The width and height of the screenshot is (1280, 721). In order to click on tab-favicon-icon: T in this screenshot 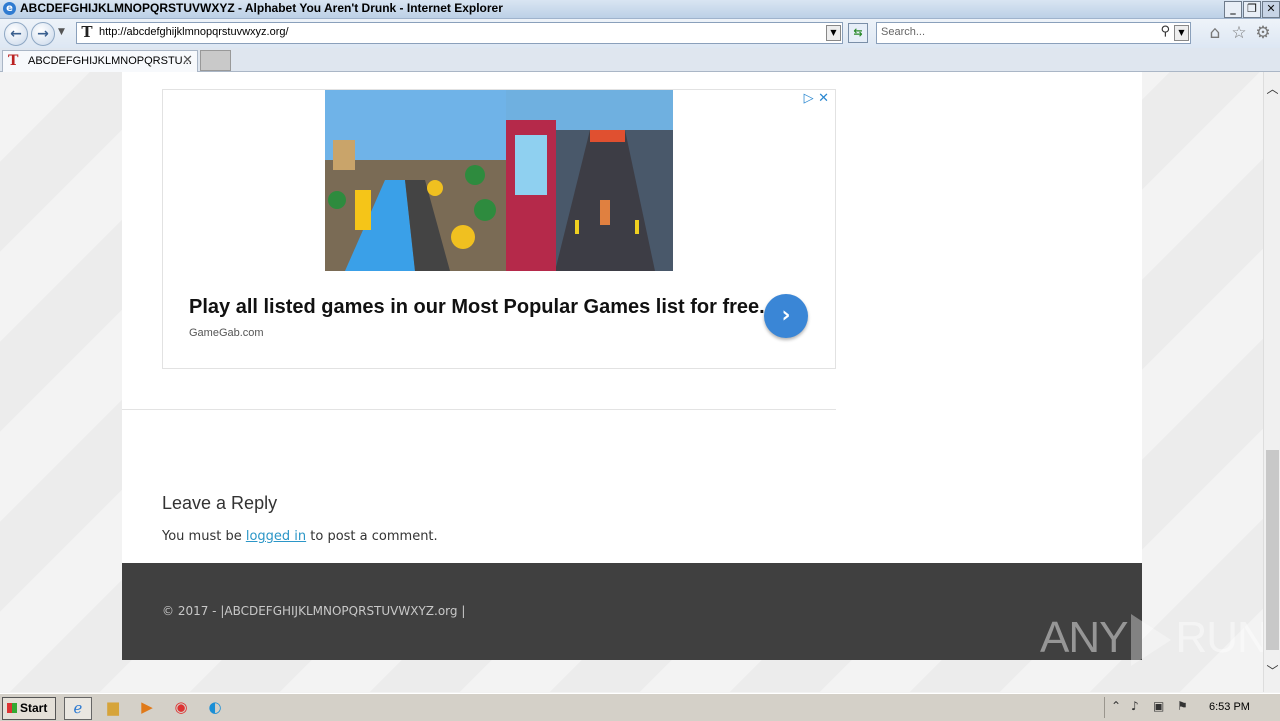, I will do `click(13, 61)`.